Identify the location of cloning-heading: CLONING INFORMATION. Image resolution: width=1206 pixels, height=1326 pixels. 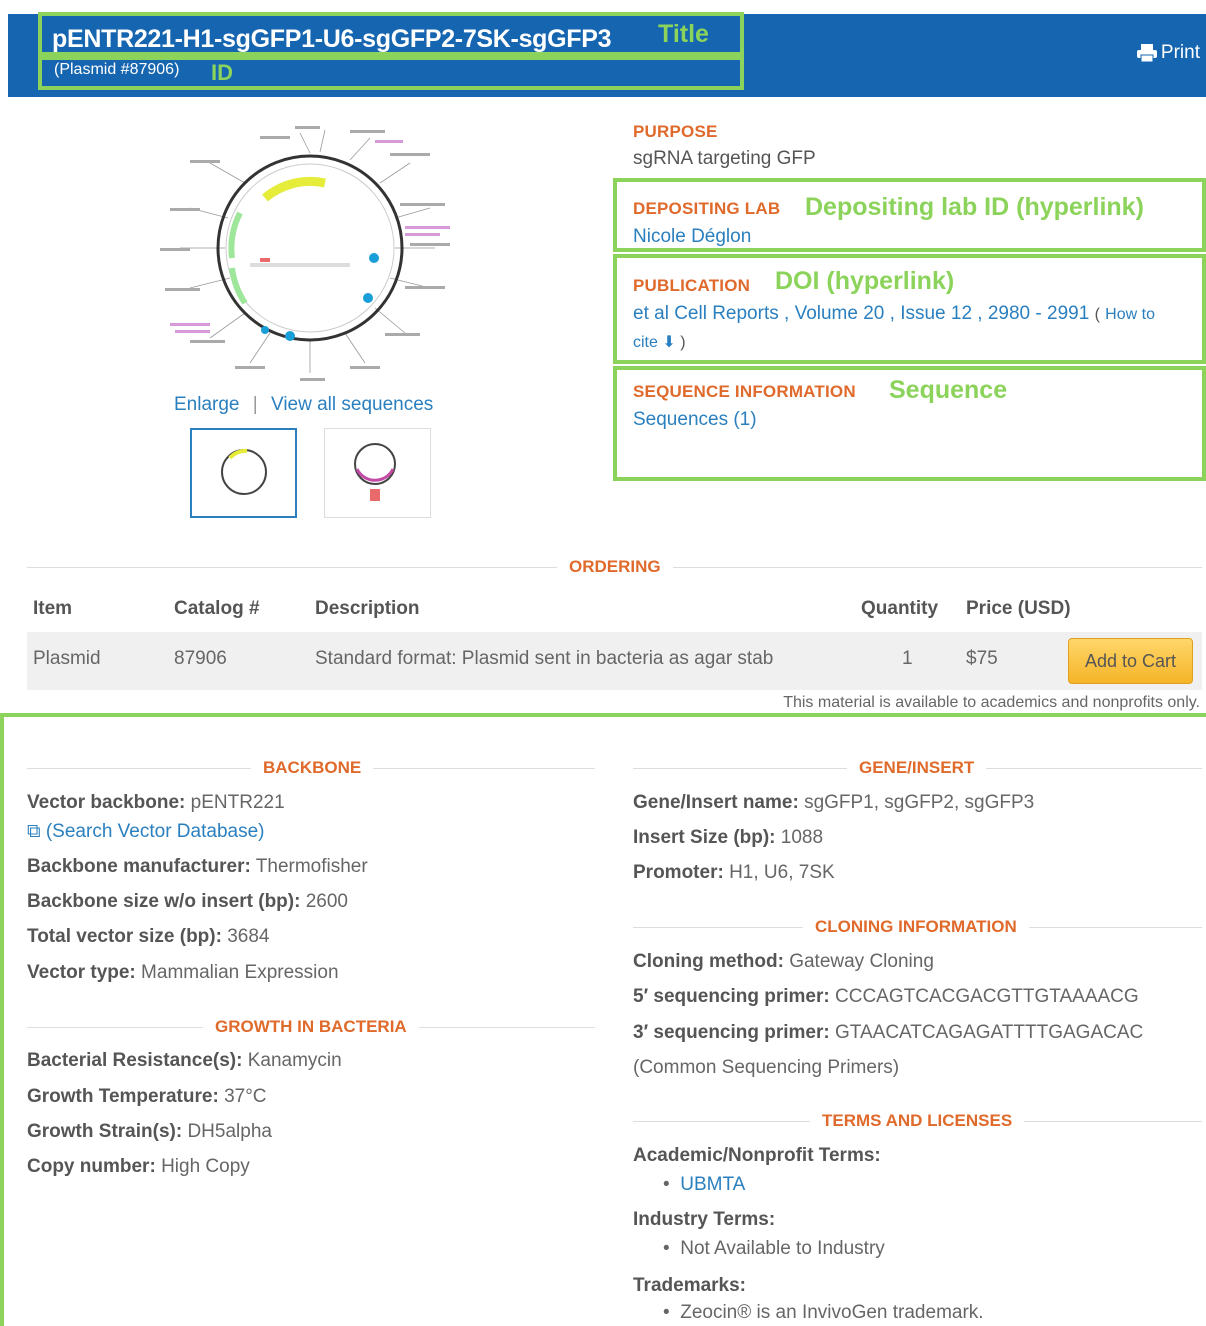
(916, 927).